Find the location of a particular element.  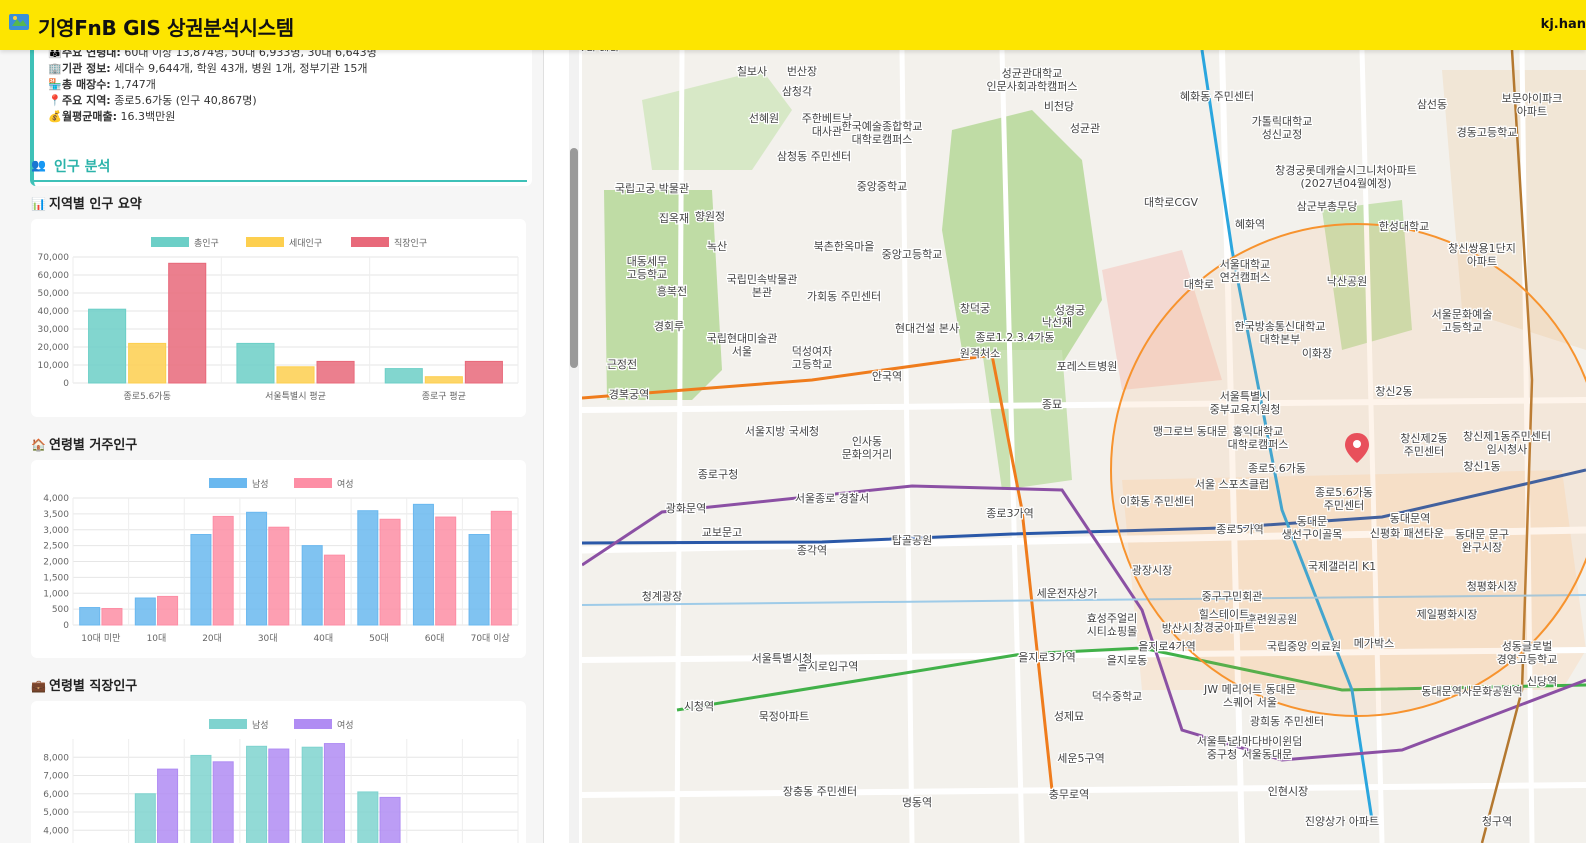

map-label: 광장시장 is located at coordinates (1152, 571).